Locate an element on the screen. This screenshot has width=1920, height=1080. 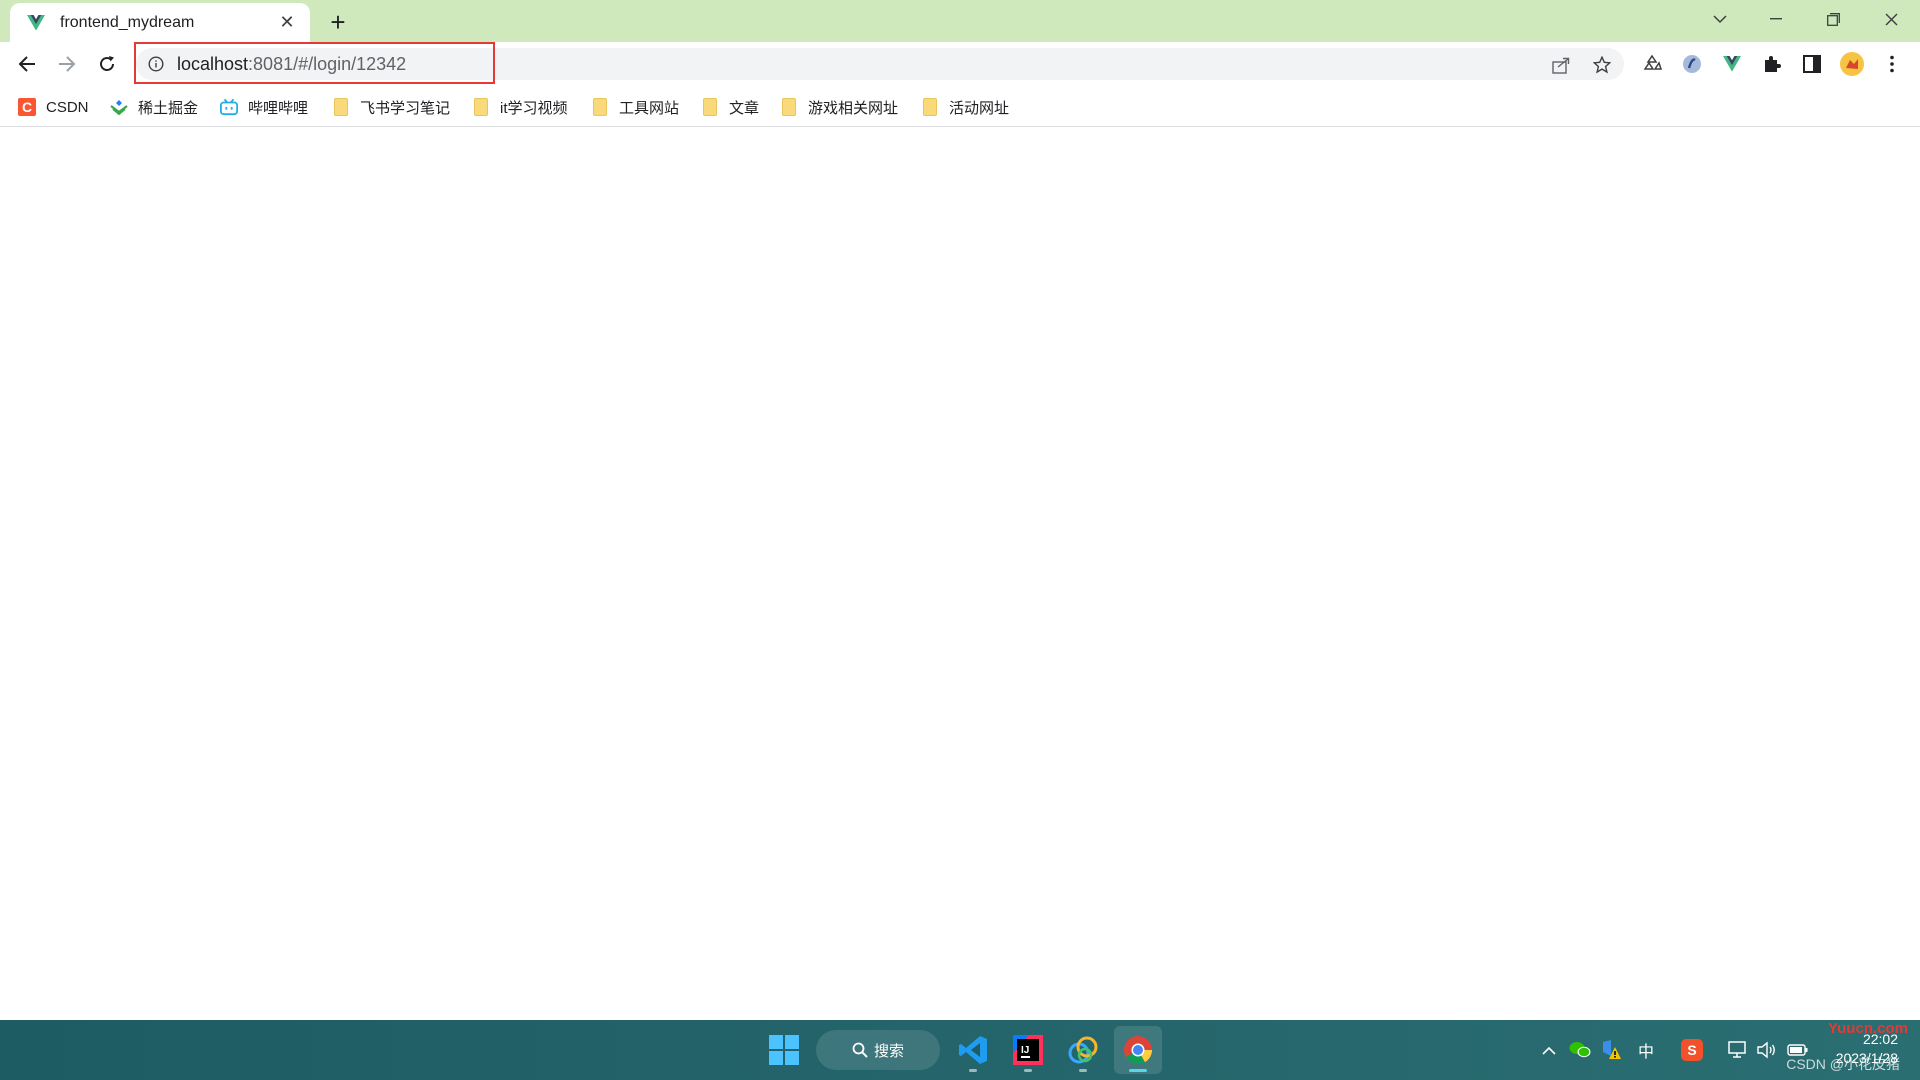
restore-icon is located at coordinates (1833, 19).